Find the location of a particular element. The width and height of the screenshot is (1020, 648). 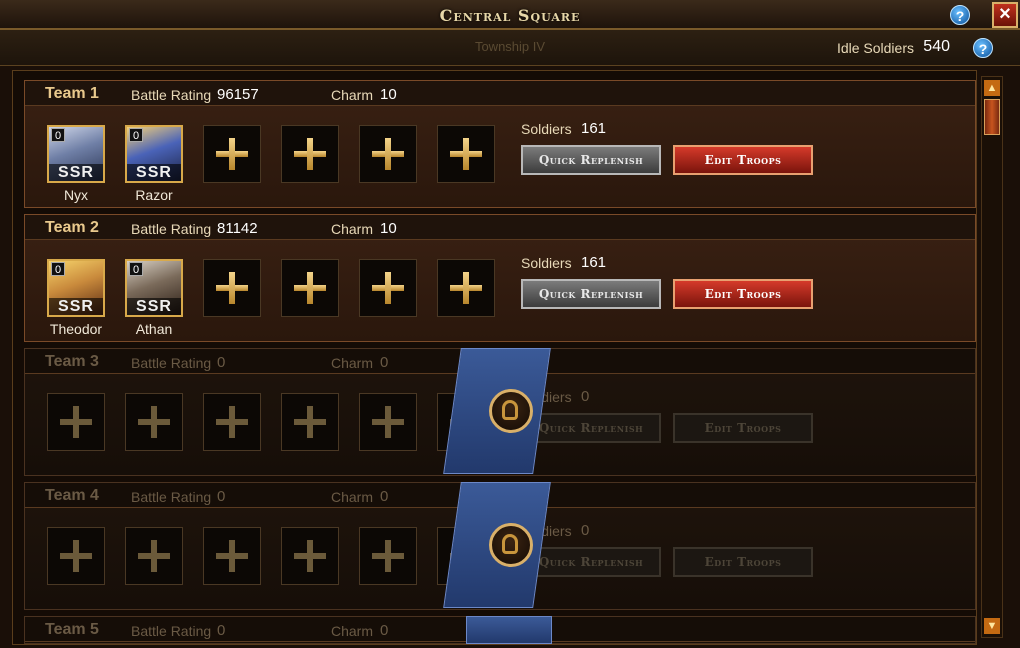

hero-name: Athan is located at coordinates (154, 329).